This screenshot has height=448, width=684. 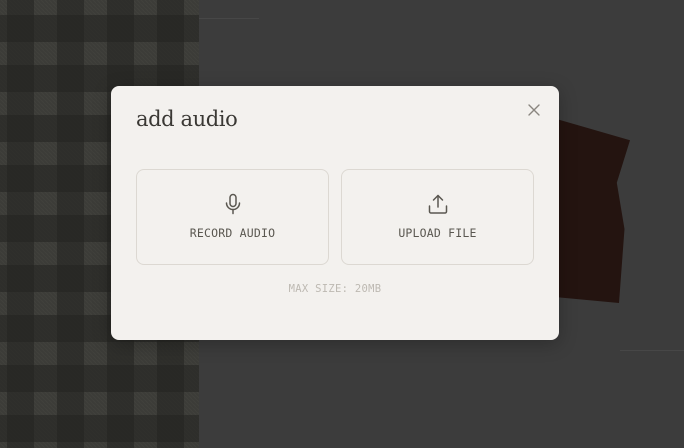 I want to click on close-button, so click(x=534, y=110).